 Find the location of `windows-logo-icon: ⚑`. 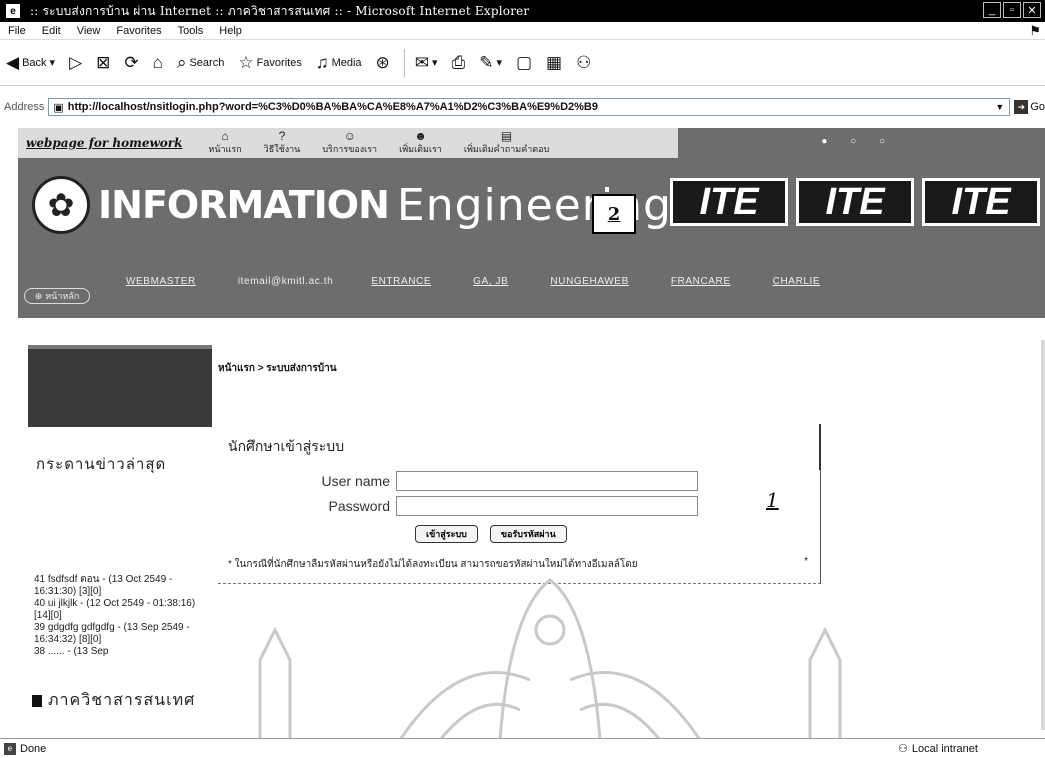

windows-logo-icon: ⚑ is located at coordinates (1035, 30).